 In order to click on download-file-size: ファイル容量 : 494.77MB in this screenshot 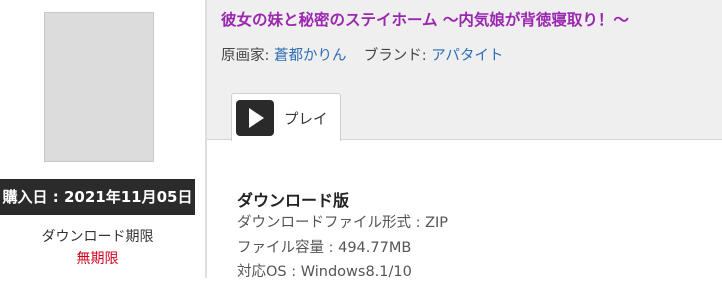, I will do `click(324, 248)`.